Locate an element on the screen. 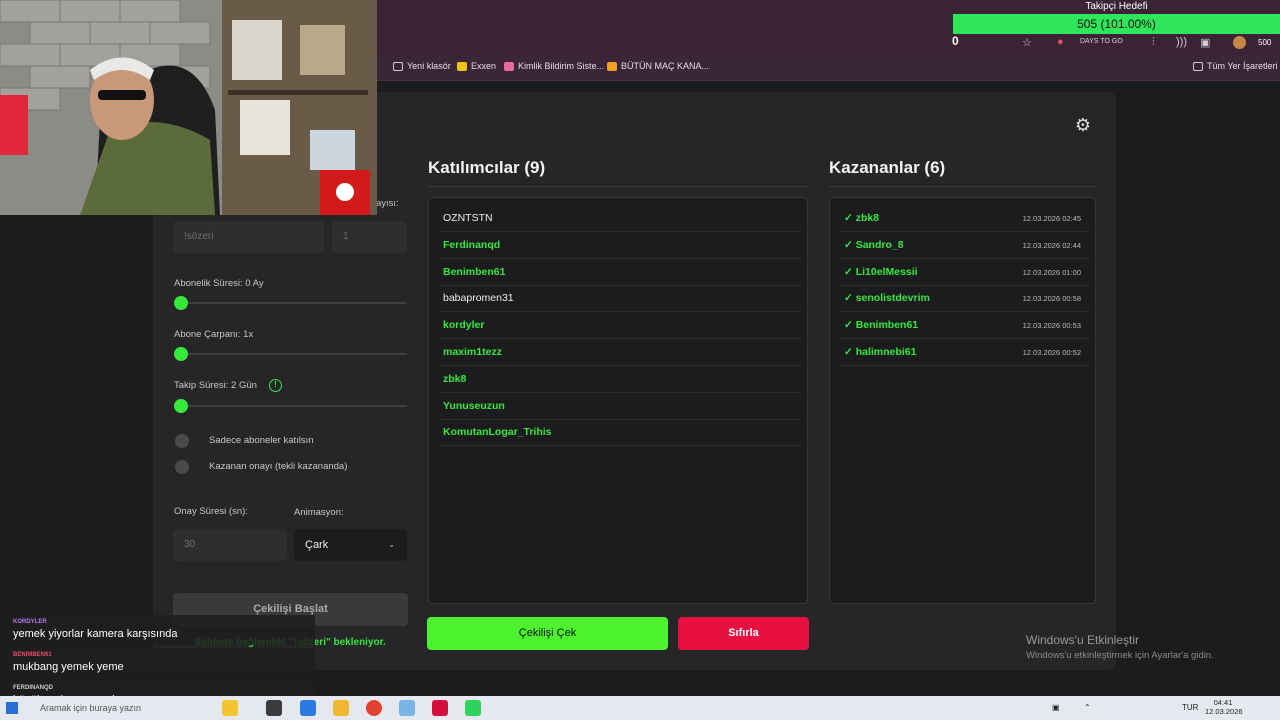  draw-winner-button: Çekilişi Çek is located at coordinates (547, 633).